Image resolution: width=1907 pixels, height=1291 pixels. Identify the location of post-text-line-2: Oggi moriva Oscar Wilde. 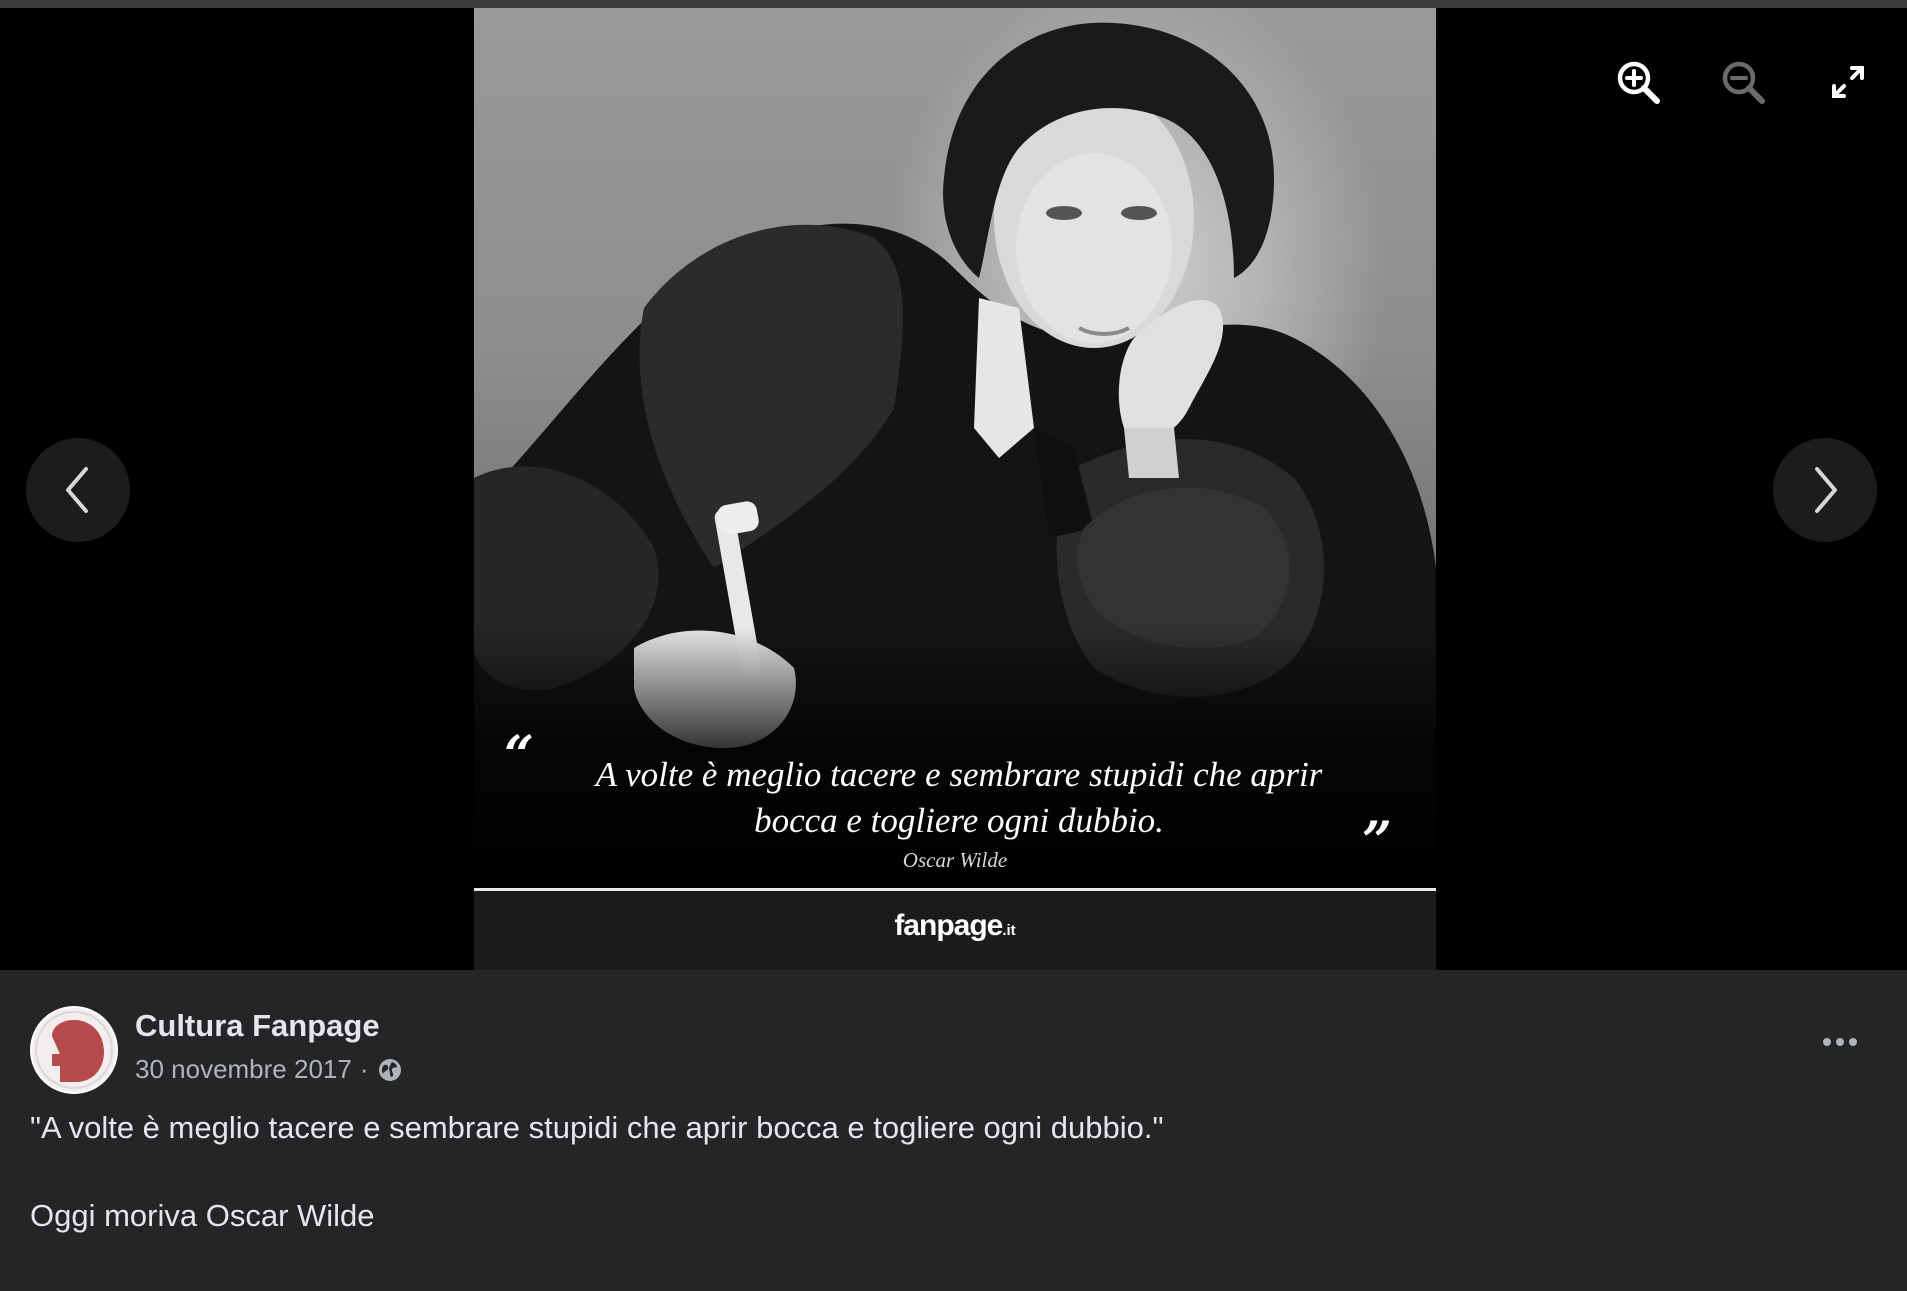
(202, 1215).